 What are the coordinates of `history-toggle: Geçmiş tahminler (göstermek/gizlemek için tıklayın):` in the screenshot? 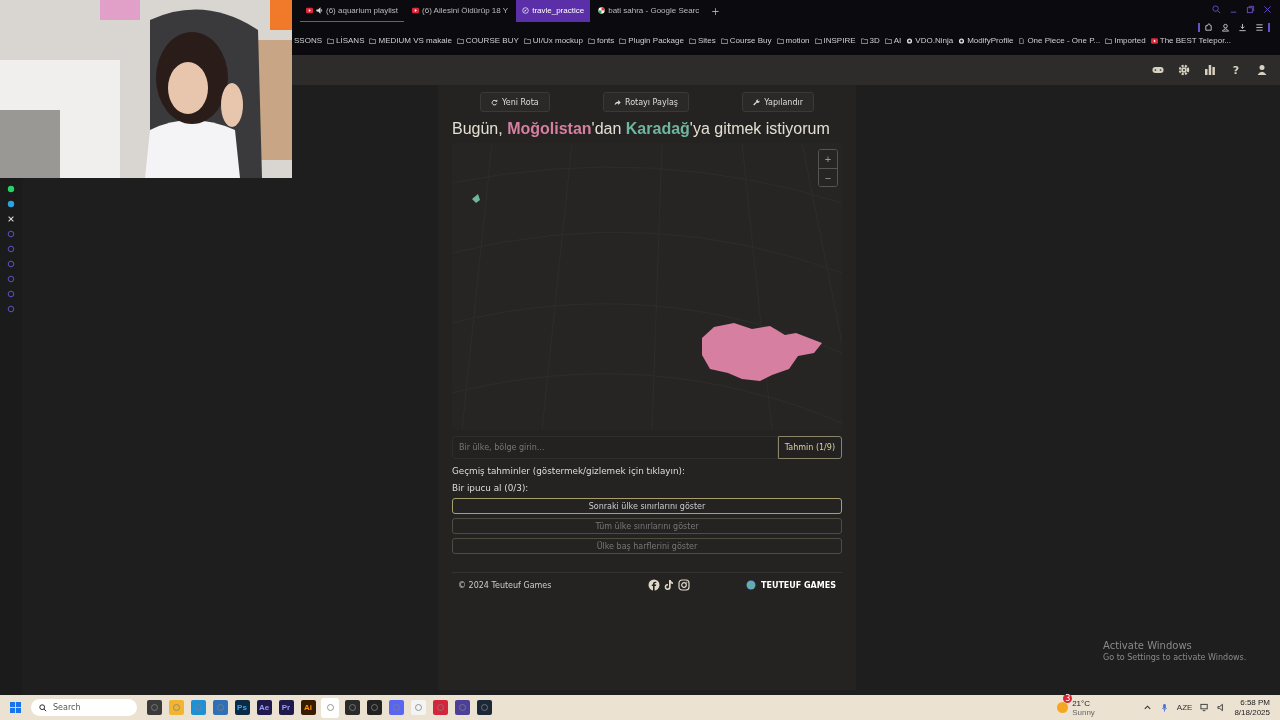 It's located at (647, 471).